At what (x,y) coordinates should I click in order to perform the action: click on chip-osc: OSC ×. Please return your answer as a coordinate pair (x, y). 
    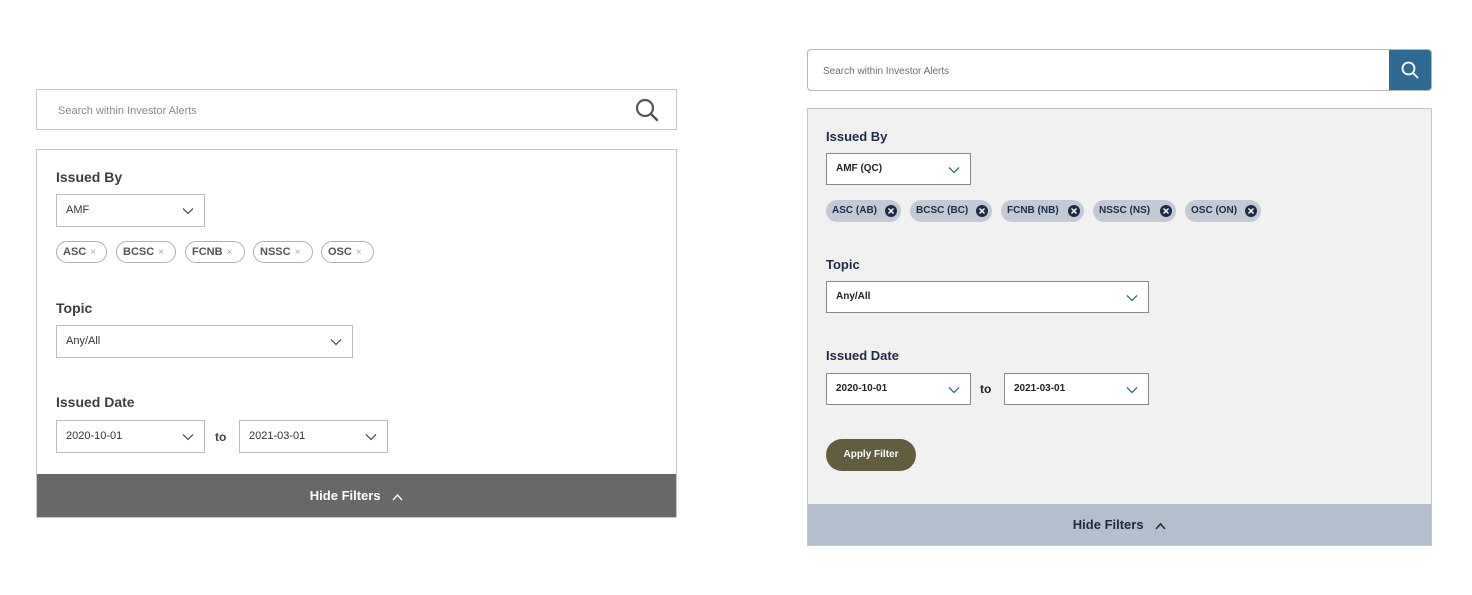
    Looking at the image, I should click on (347, 252).